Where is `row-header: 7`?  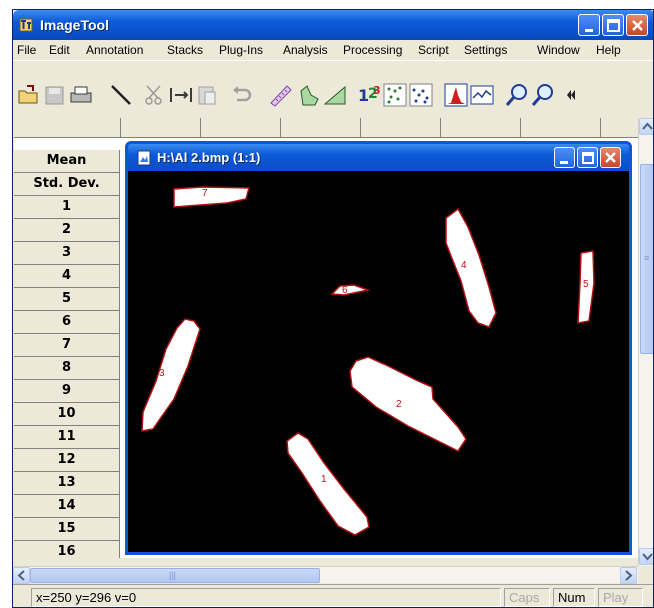
row-header: 7 is located at coordinates (67, 345).